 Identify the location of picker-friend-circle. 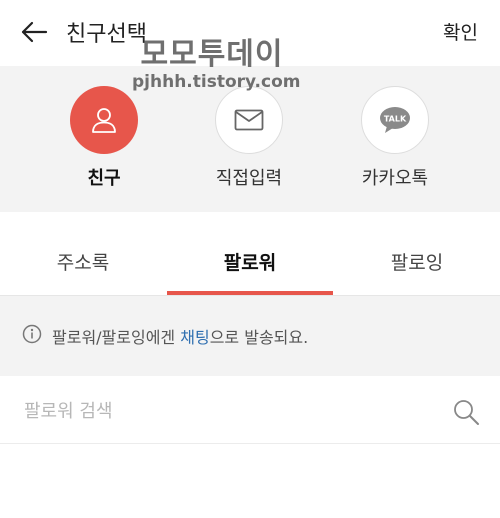
(104, 120).